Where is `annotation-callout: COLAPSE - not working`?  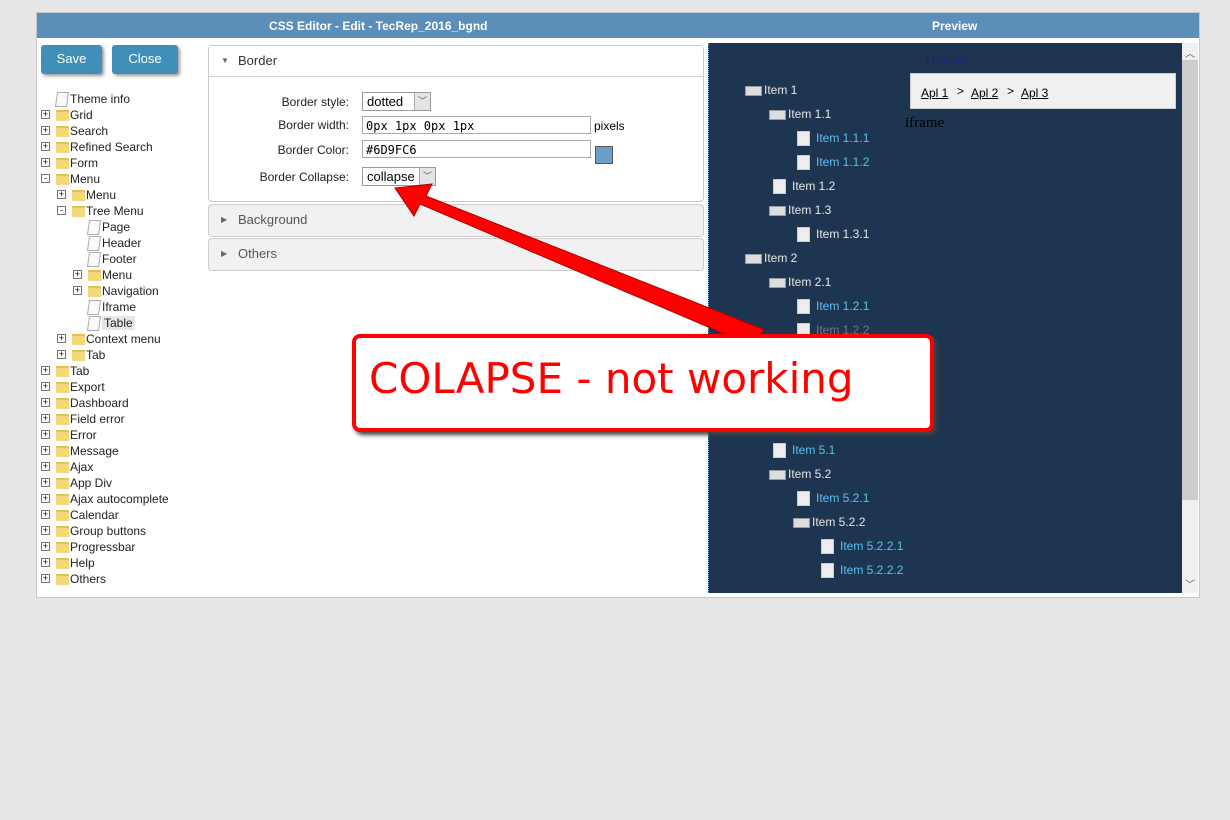 annotation-callout: COLAPSE - not working is located at coordinates (643, 383).